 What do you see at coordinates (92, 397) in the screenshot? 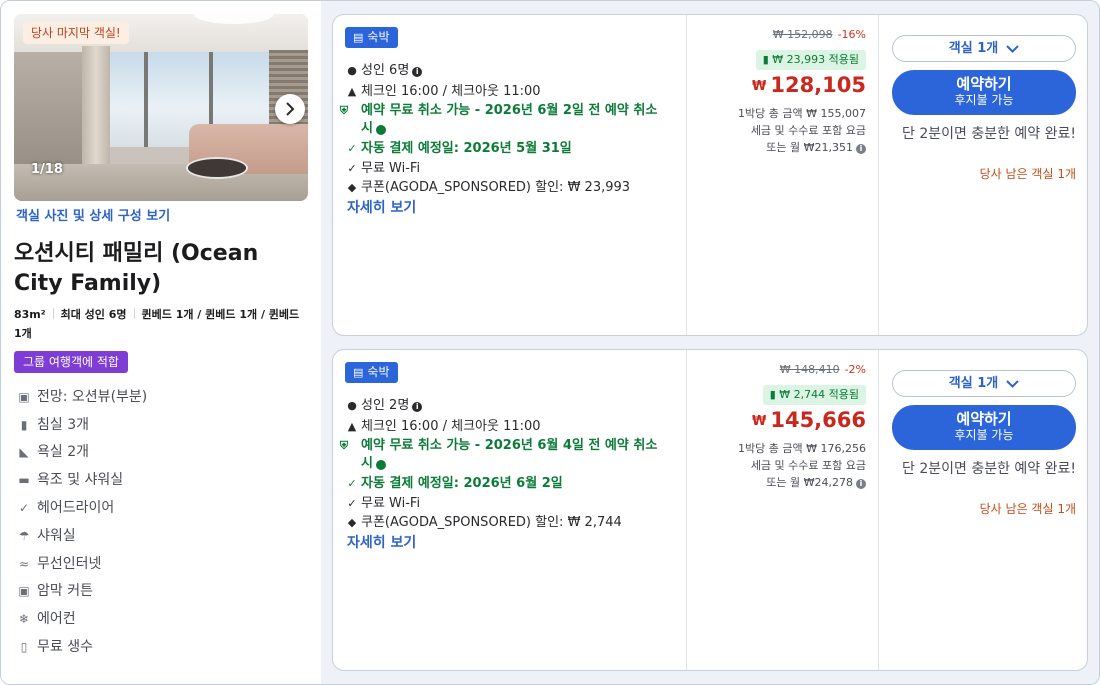
I see `amenity-label: 전망: 오션뷰(부분)` at bounding box center [92, 397].